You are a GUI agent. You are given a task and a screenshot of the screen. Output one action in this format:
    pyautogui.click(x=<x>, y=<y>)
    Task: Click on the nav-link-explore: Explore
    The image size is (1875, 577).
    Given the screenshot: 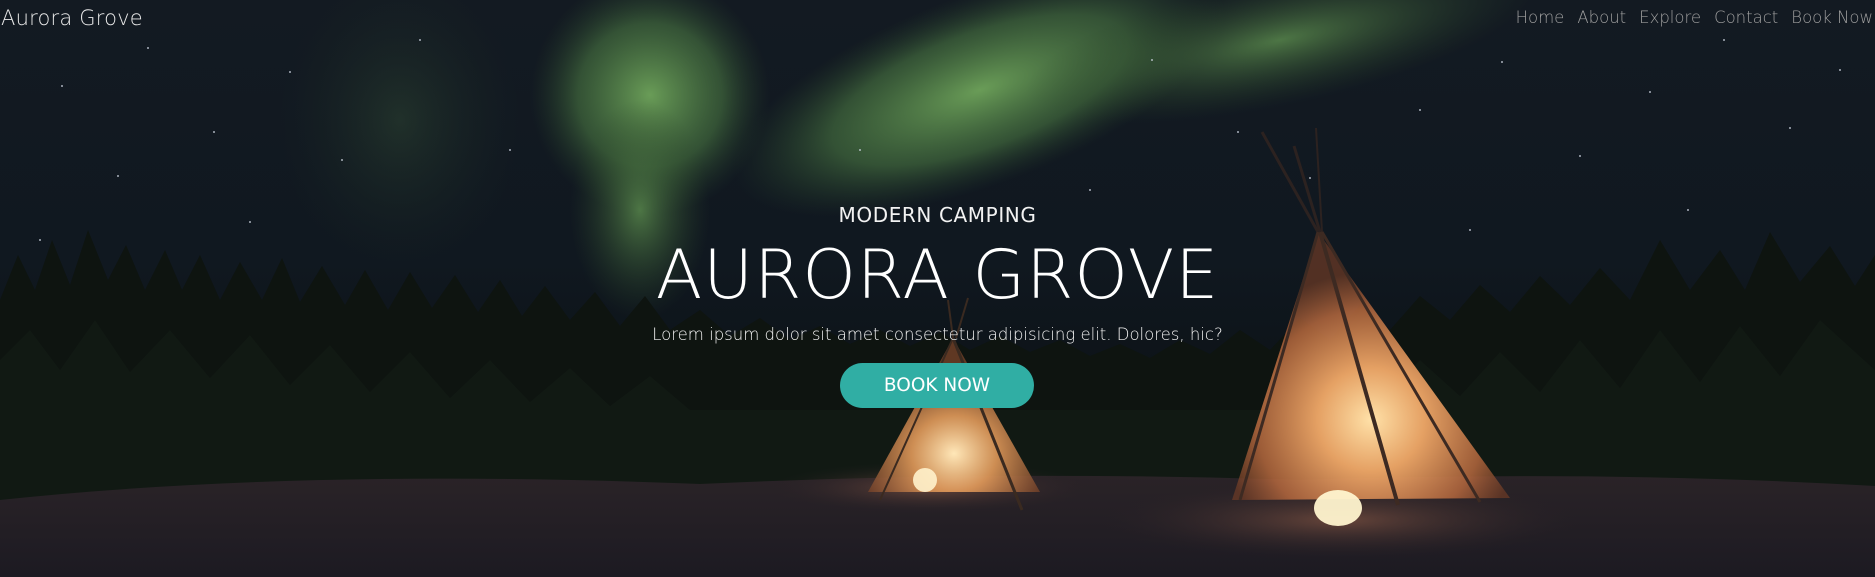 What is the action you would take?
    pyautogui.click(x=1670, y=17)
    